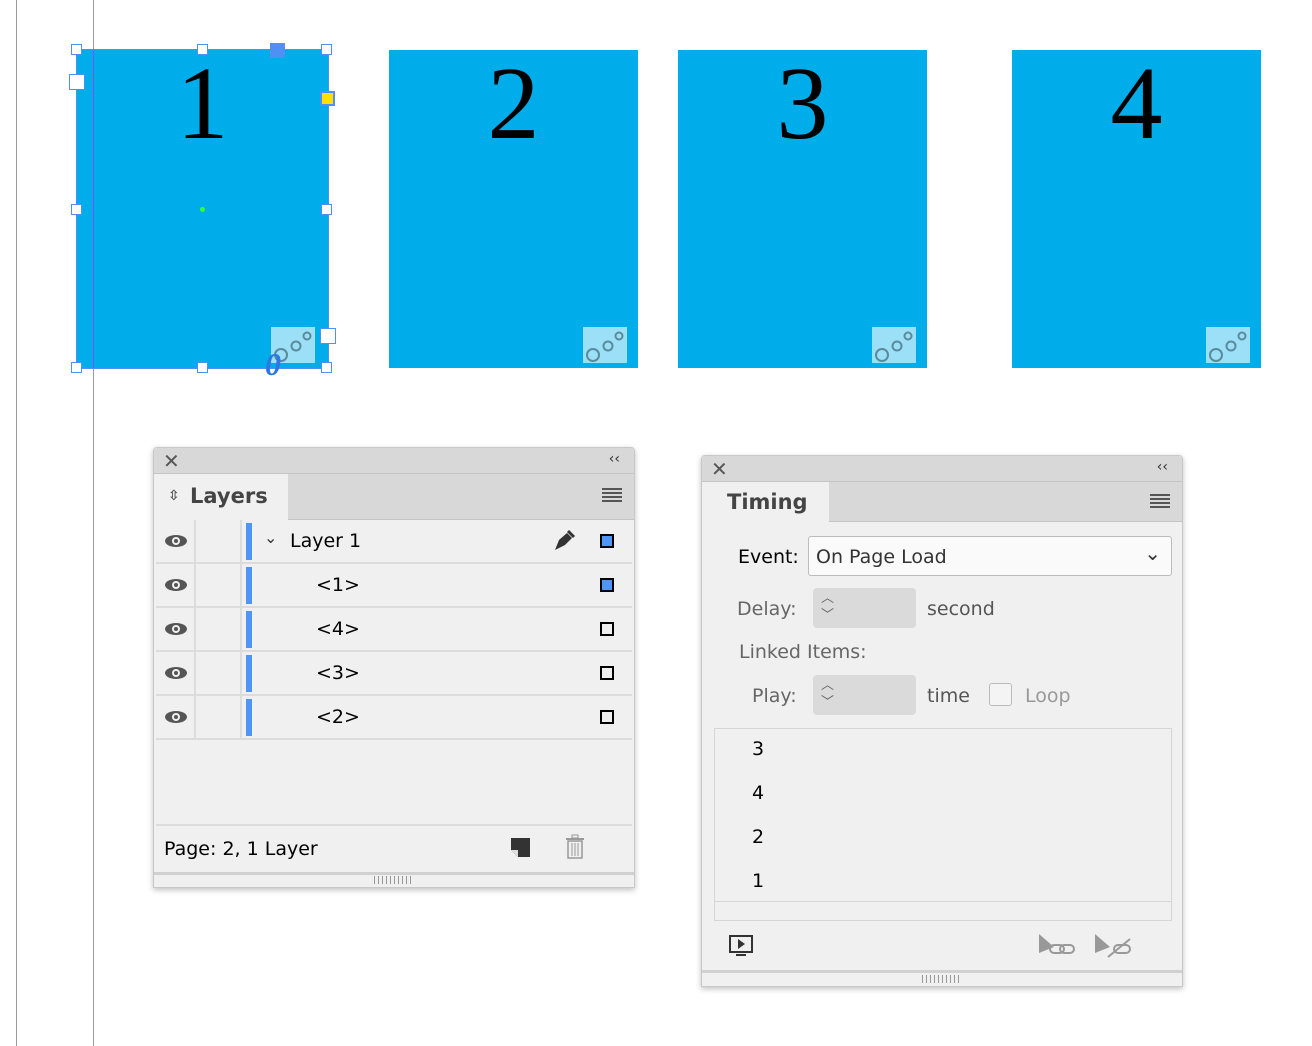 The height and width of the screenshot is (1046, 1312). I want to click on item-name: <3>, so click(338, 673).